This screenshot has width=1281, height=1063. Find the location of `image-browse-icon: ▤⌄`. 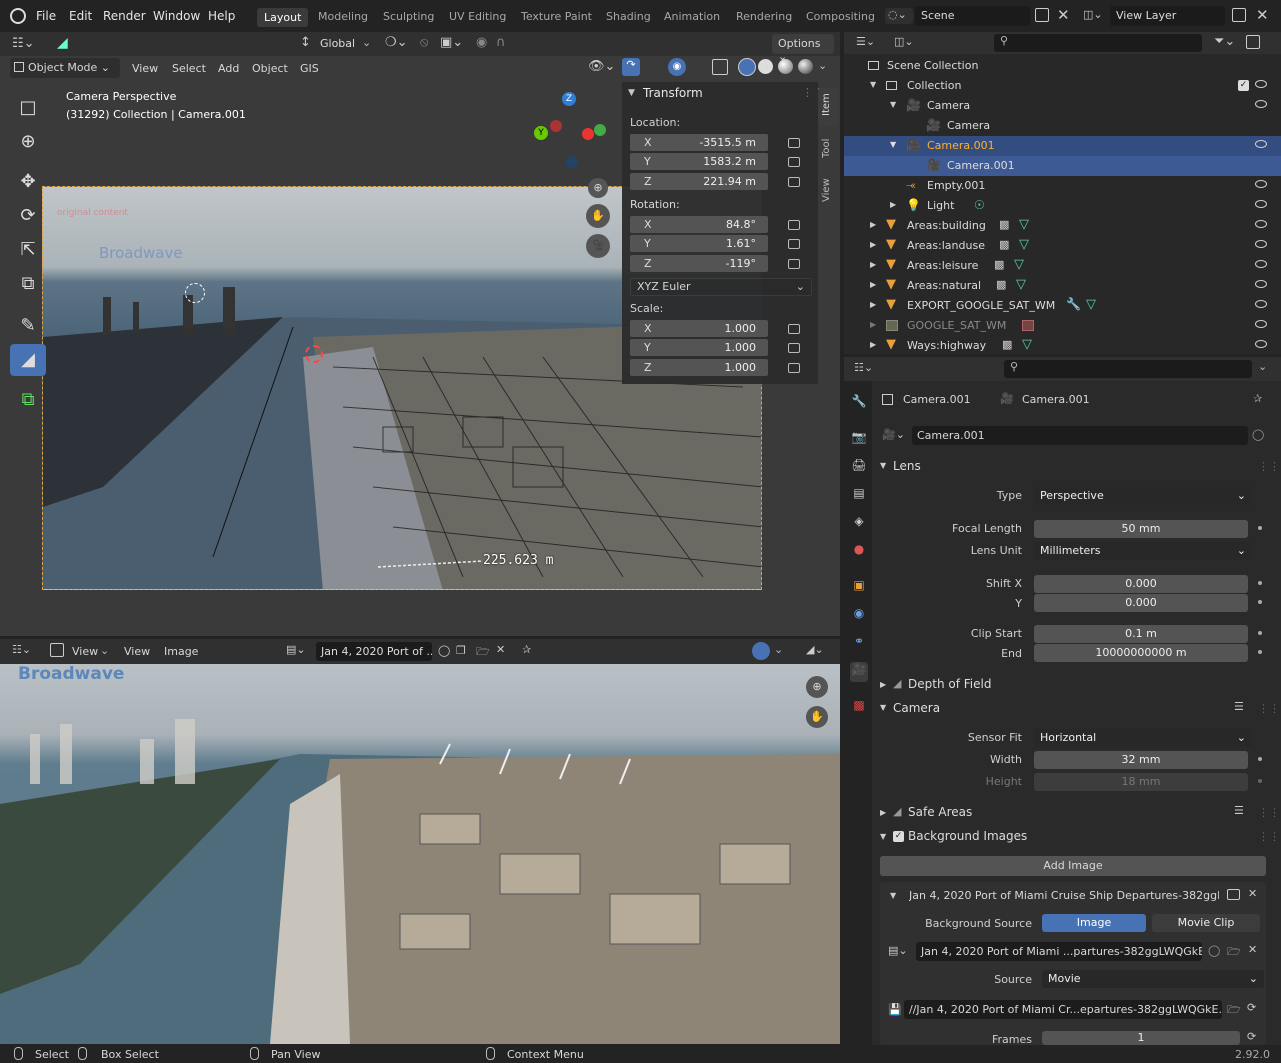

image-browse-icon: ▤⌄ is located at coordinates (296, 649).